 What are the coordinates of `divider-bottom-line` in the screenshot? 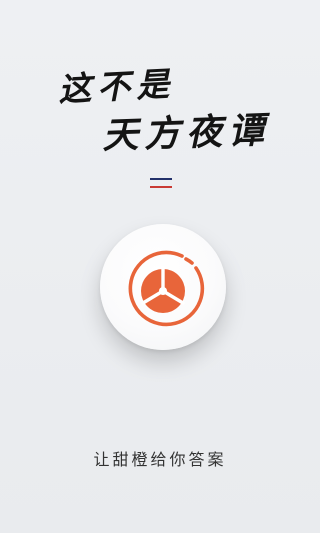 It's located at (161, 187).